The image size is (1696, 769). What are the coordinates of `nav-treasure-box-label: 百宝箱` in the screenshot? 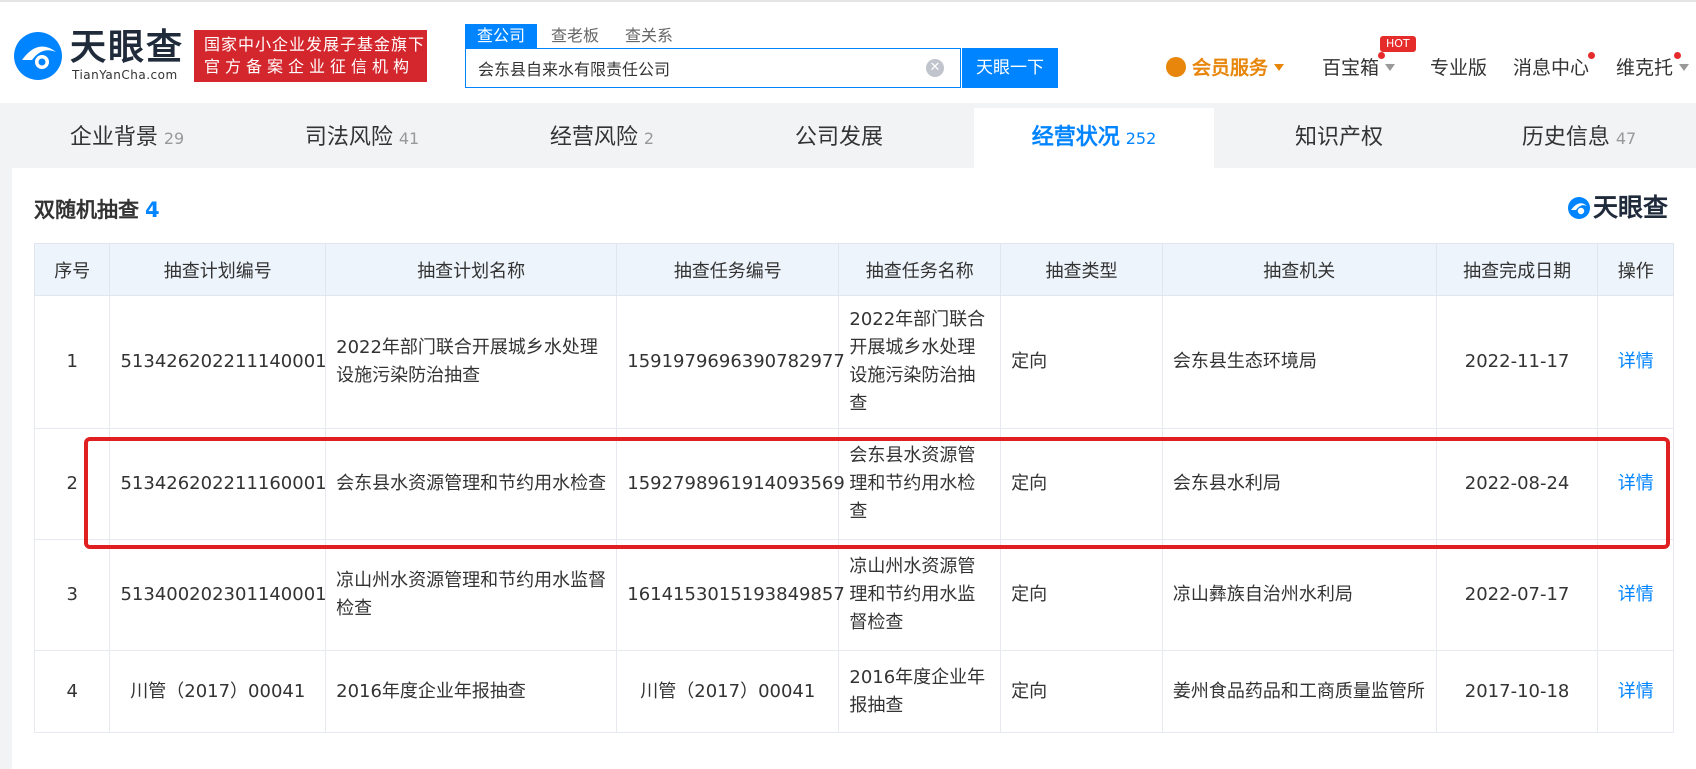 It's located at (1351, 68).